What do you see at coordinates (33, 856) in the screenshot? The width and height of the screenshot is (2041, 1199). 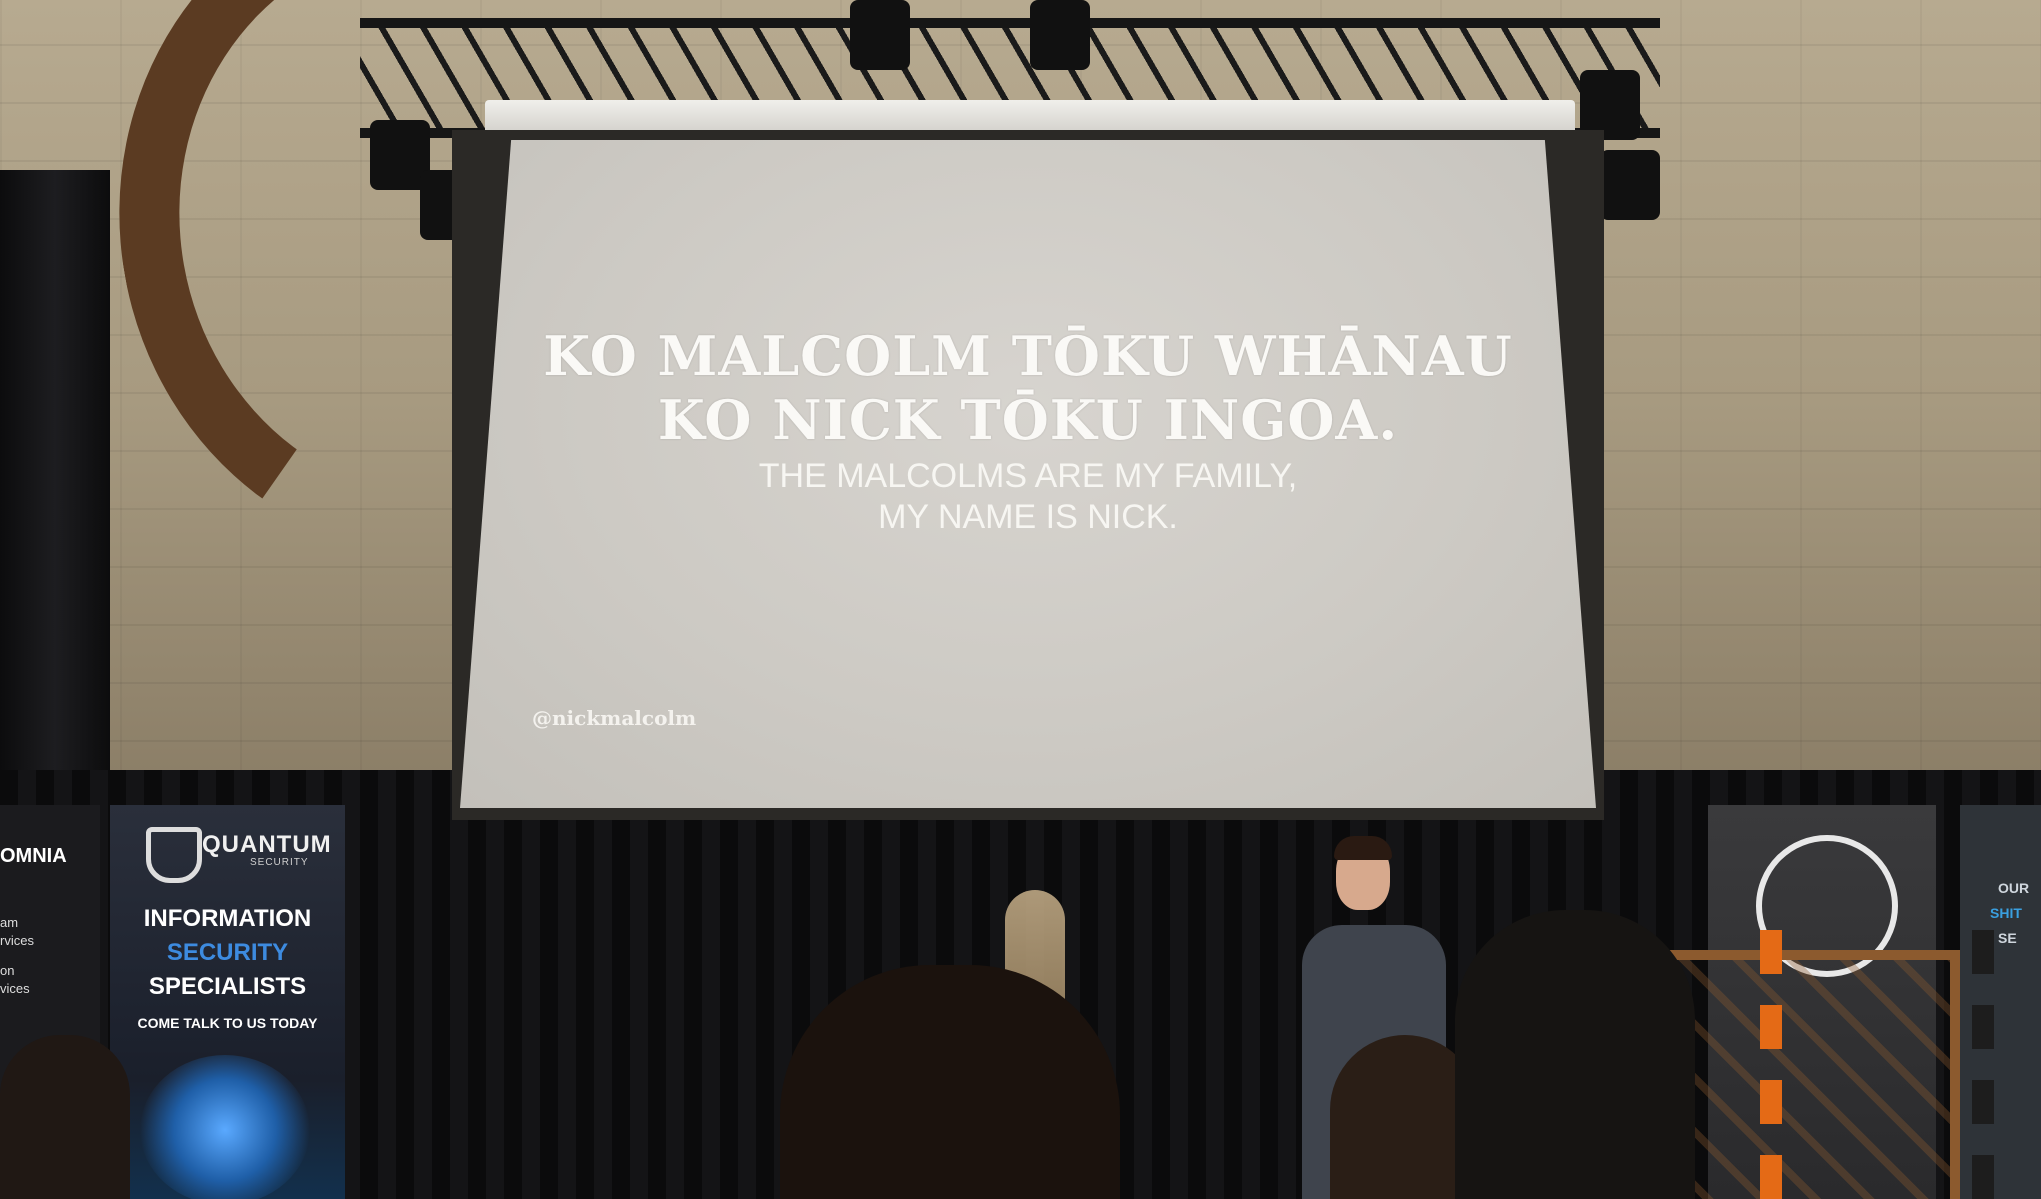 I see `omnia-banner-title: OMNIA` at bounding box center [33, 856].